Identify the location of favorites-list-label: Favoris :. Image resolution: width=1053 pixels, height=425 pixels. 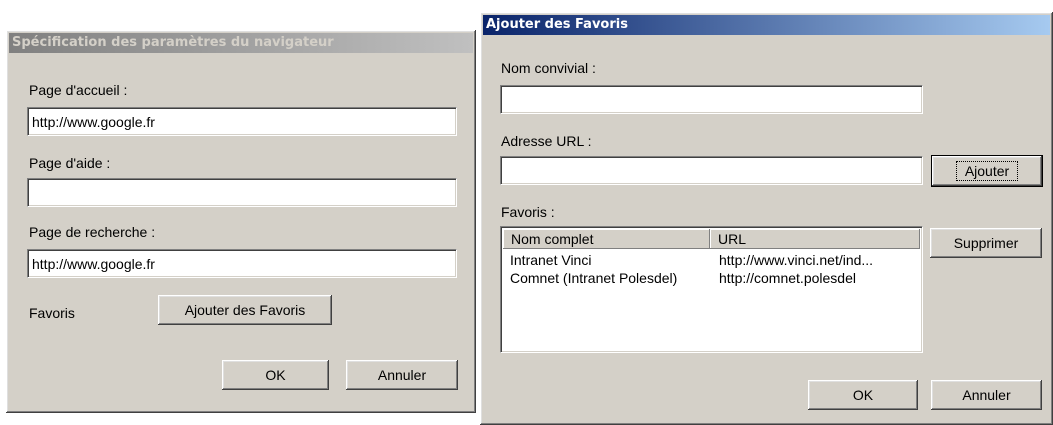
(528, 212).